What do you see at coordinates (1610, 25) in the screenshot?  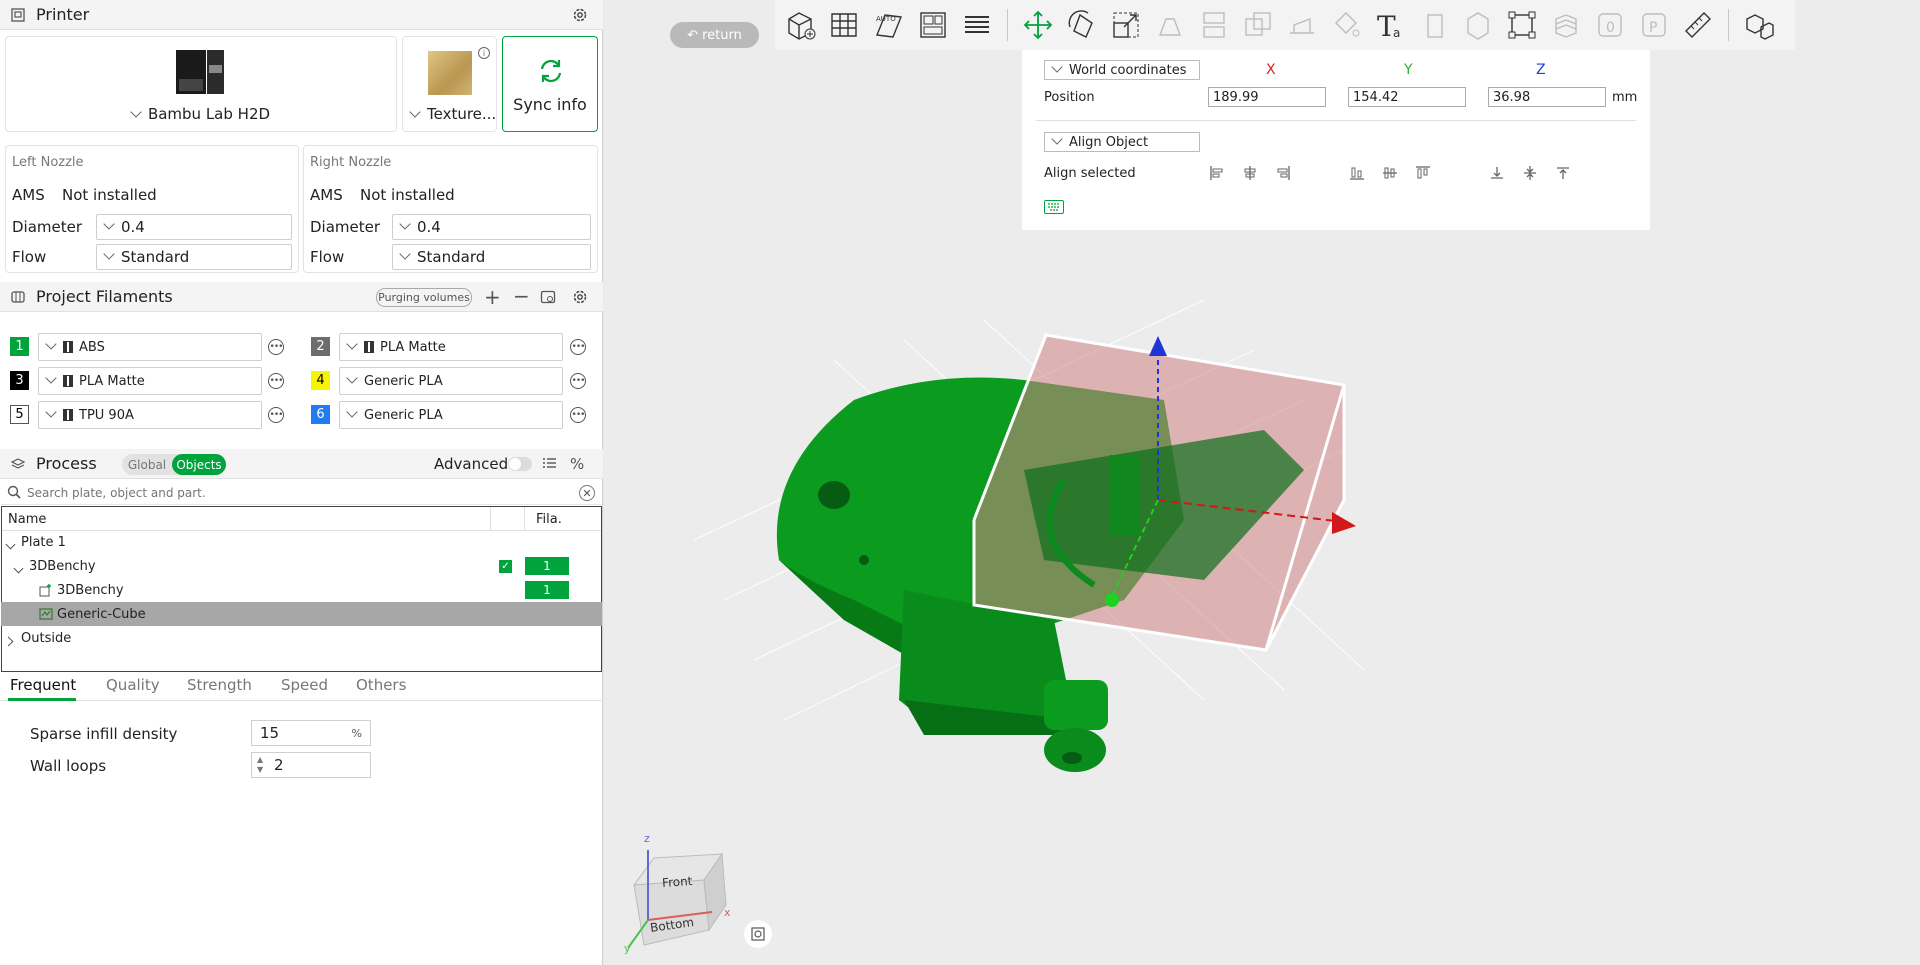 I see `brim-ears-icon: 0` at bounding box center [1610, 25].